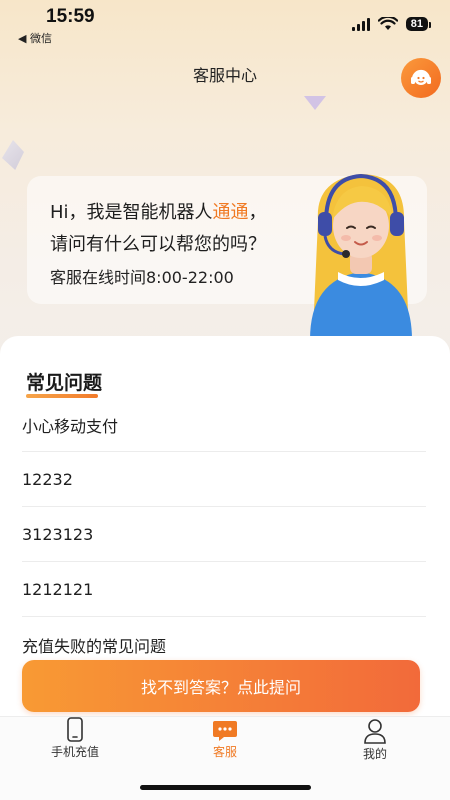 The image size is (450, 800). Describe the element at coordinates (74, 752) in the screenshot. I see `tab-label: 手机充值` at that location.